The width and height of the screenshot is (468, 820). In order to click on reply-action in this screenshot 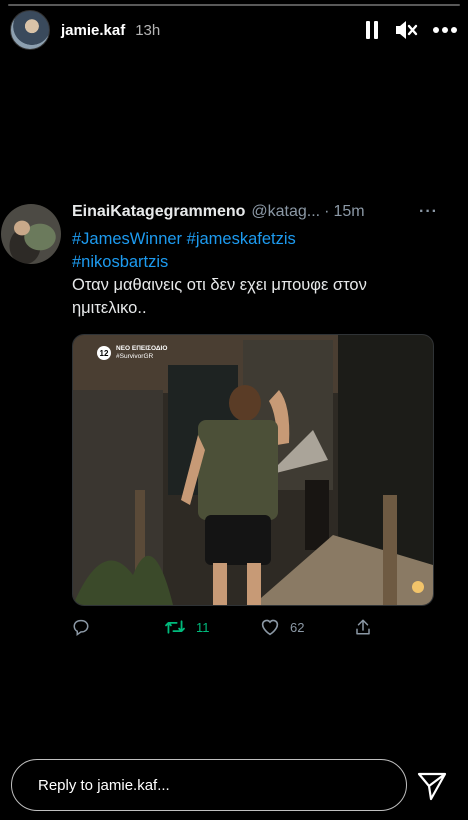, I will do `click(81, 627)`.